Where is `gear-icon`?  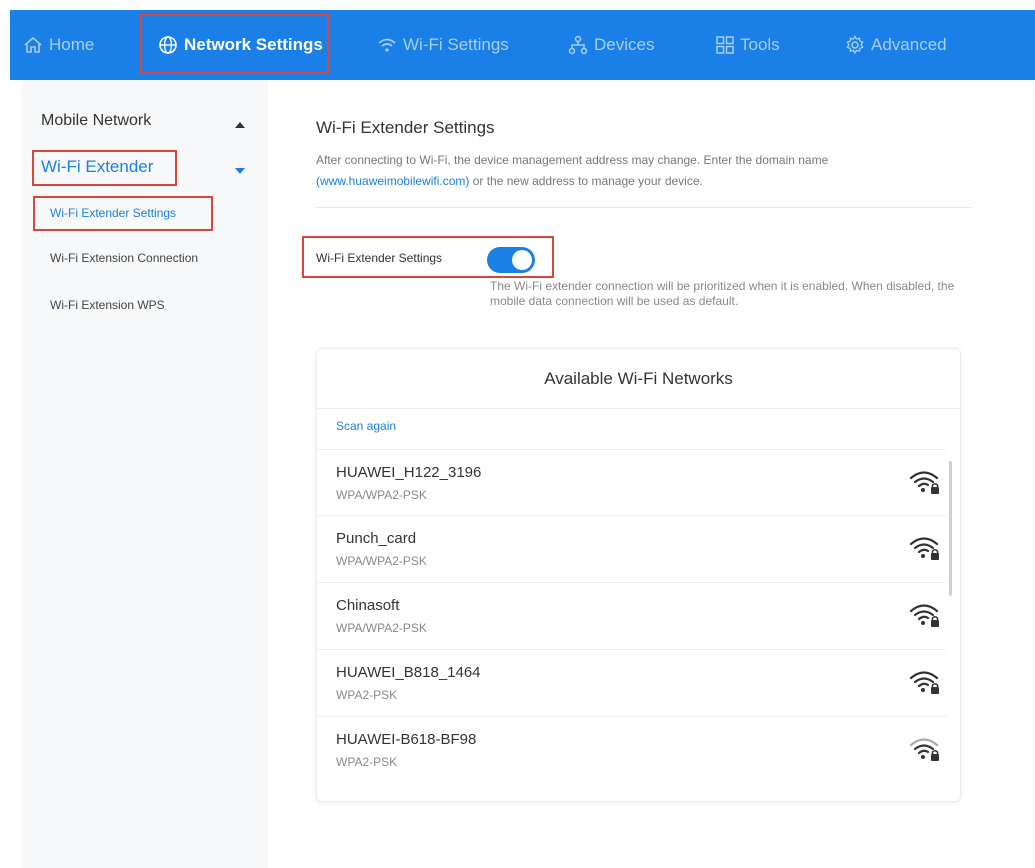
gear-icon is located at coordinates (855, 45).